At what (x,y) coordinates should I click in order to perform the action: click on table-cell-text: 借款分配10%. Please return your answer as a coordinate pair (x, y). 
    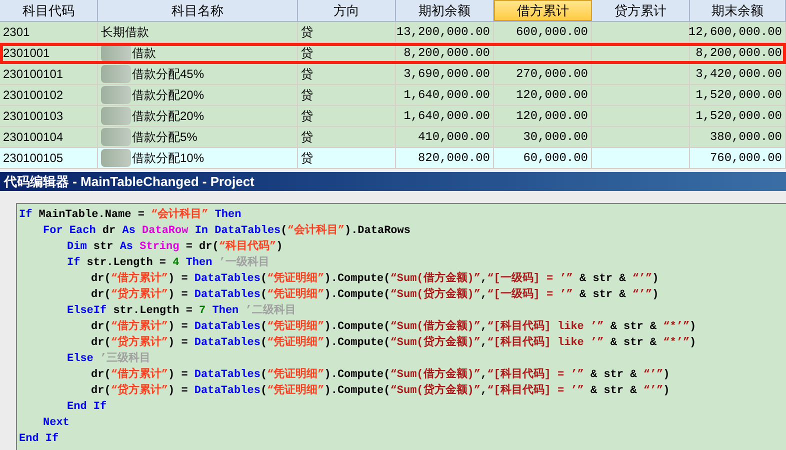
    Looking at the image, I should click on (168, 158).